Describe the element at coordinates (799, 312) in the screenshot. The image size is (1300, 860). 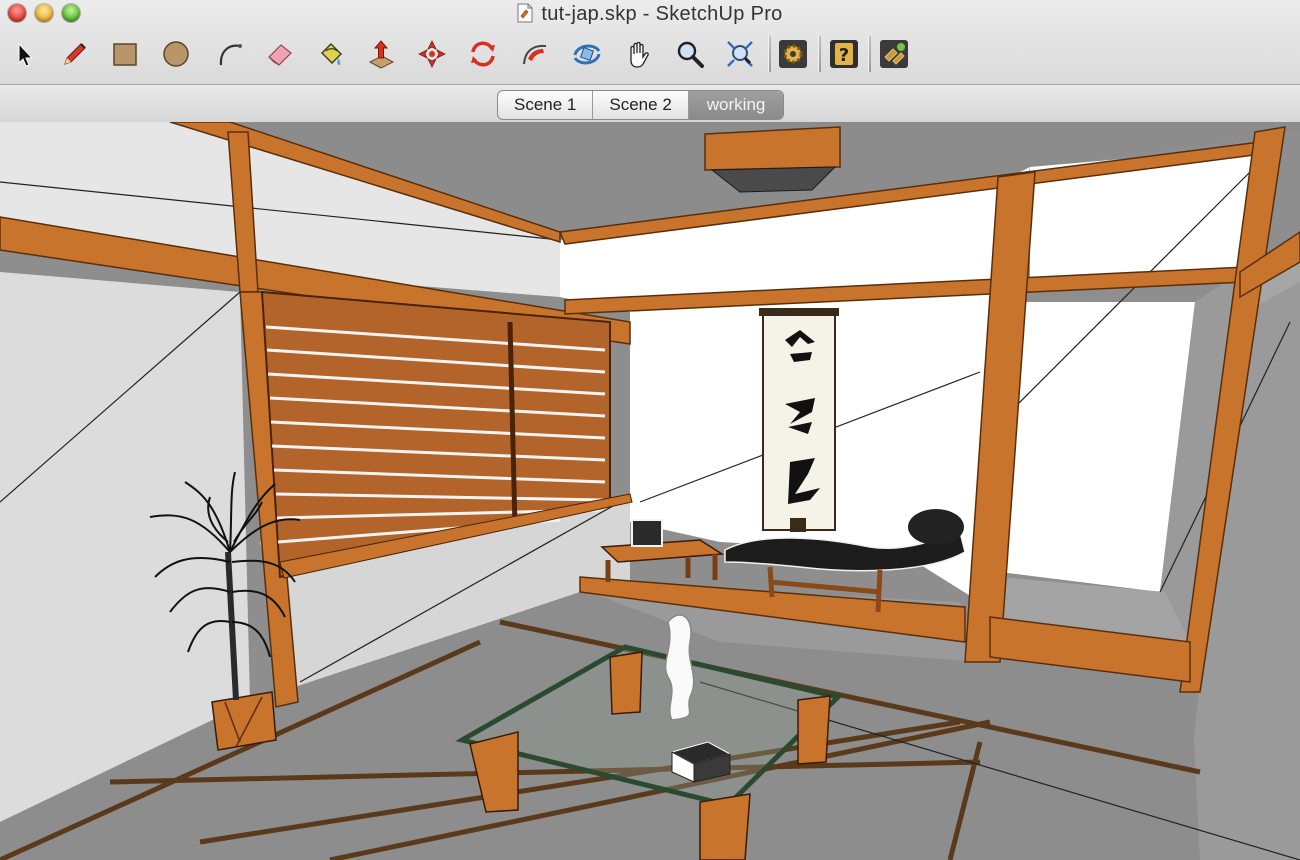
I see `scroll-rod` at that location.